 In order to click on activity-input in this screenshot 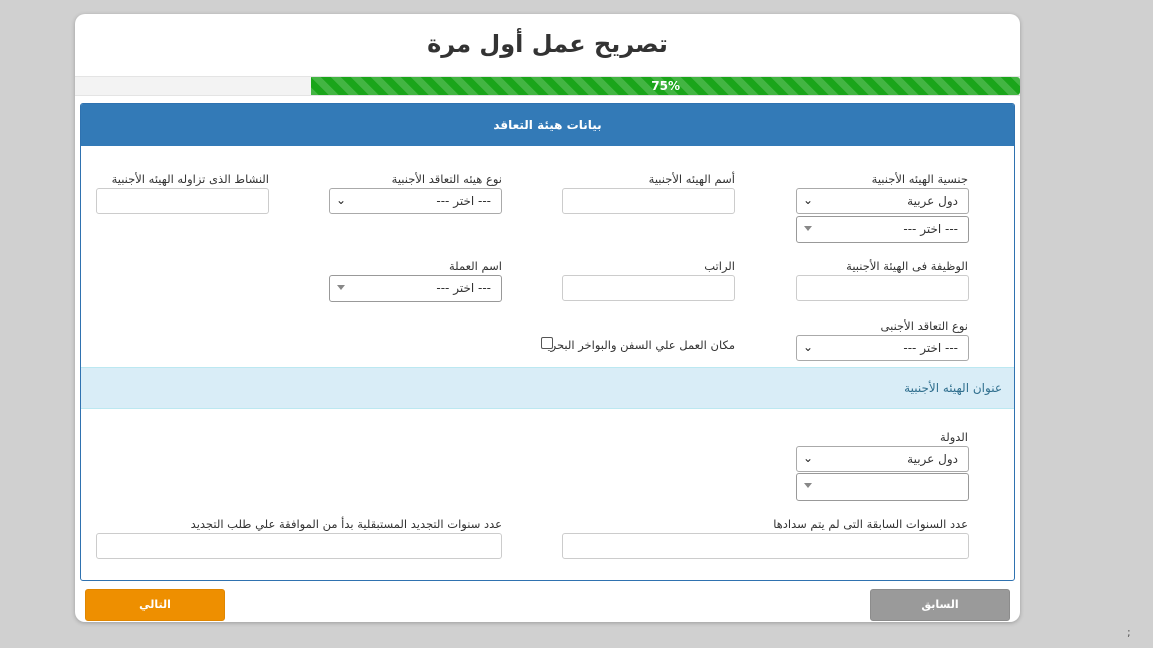, I will do `click(182, 201)`.